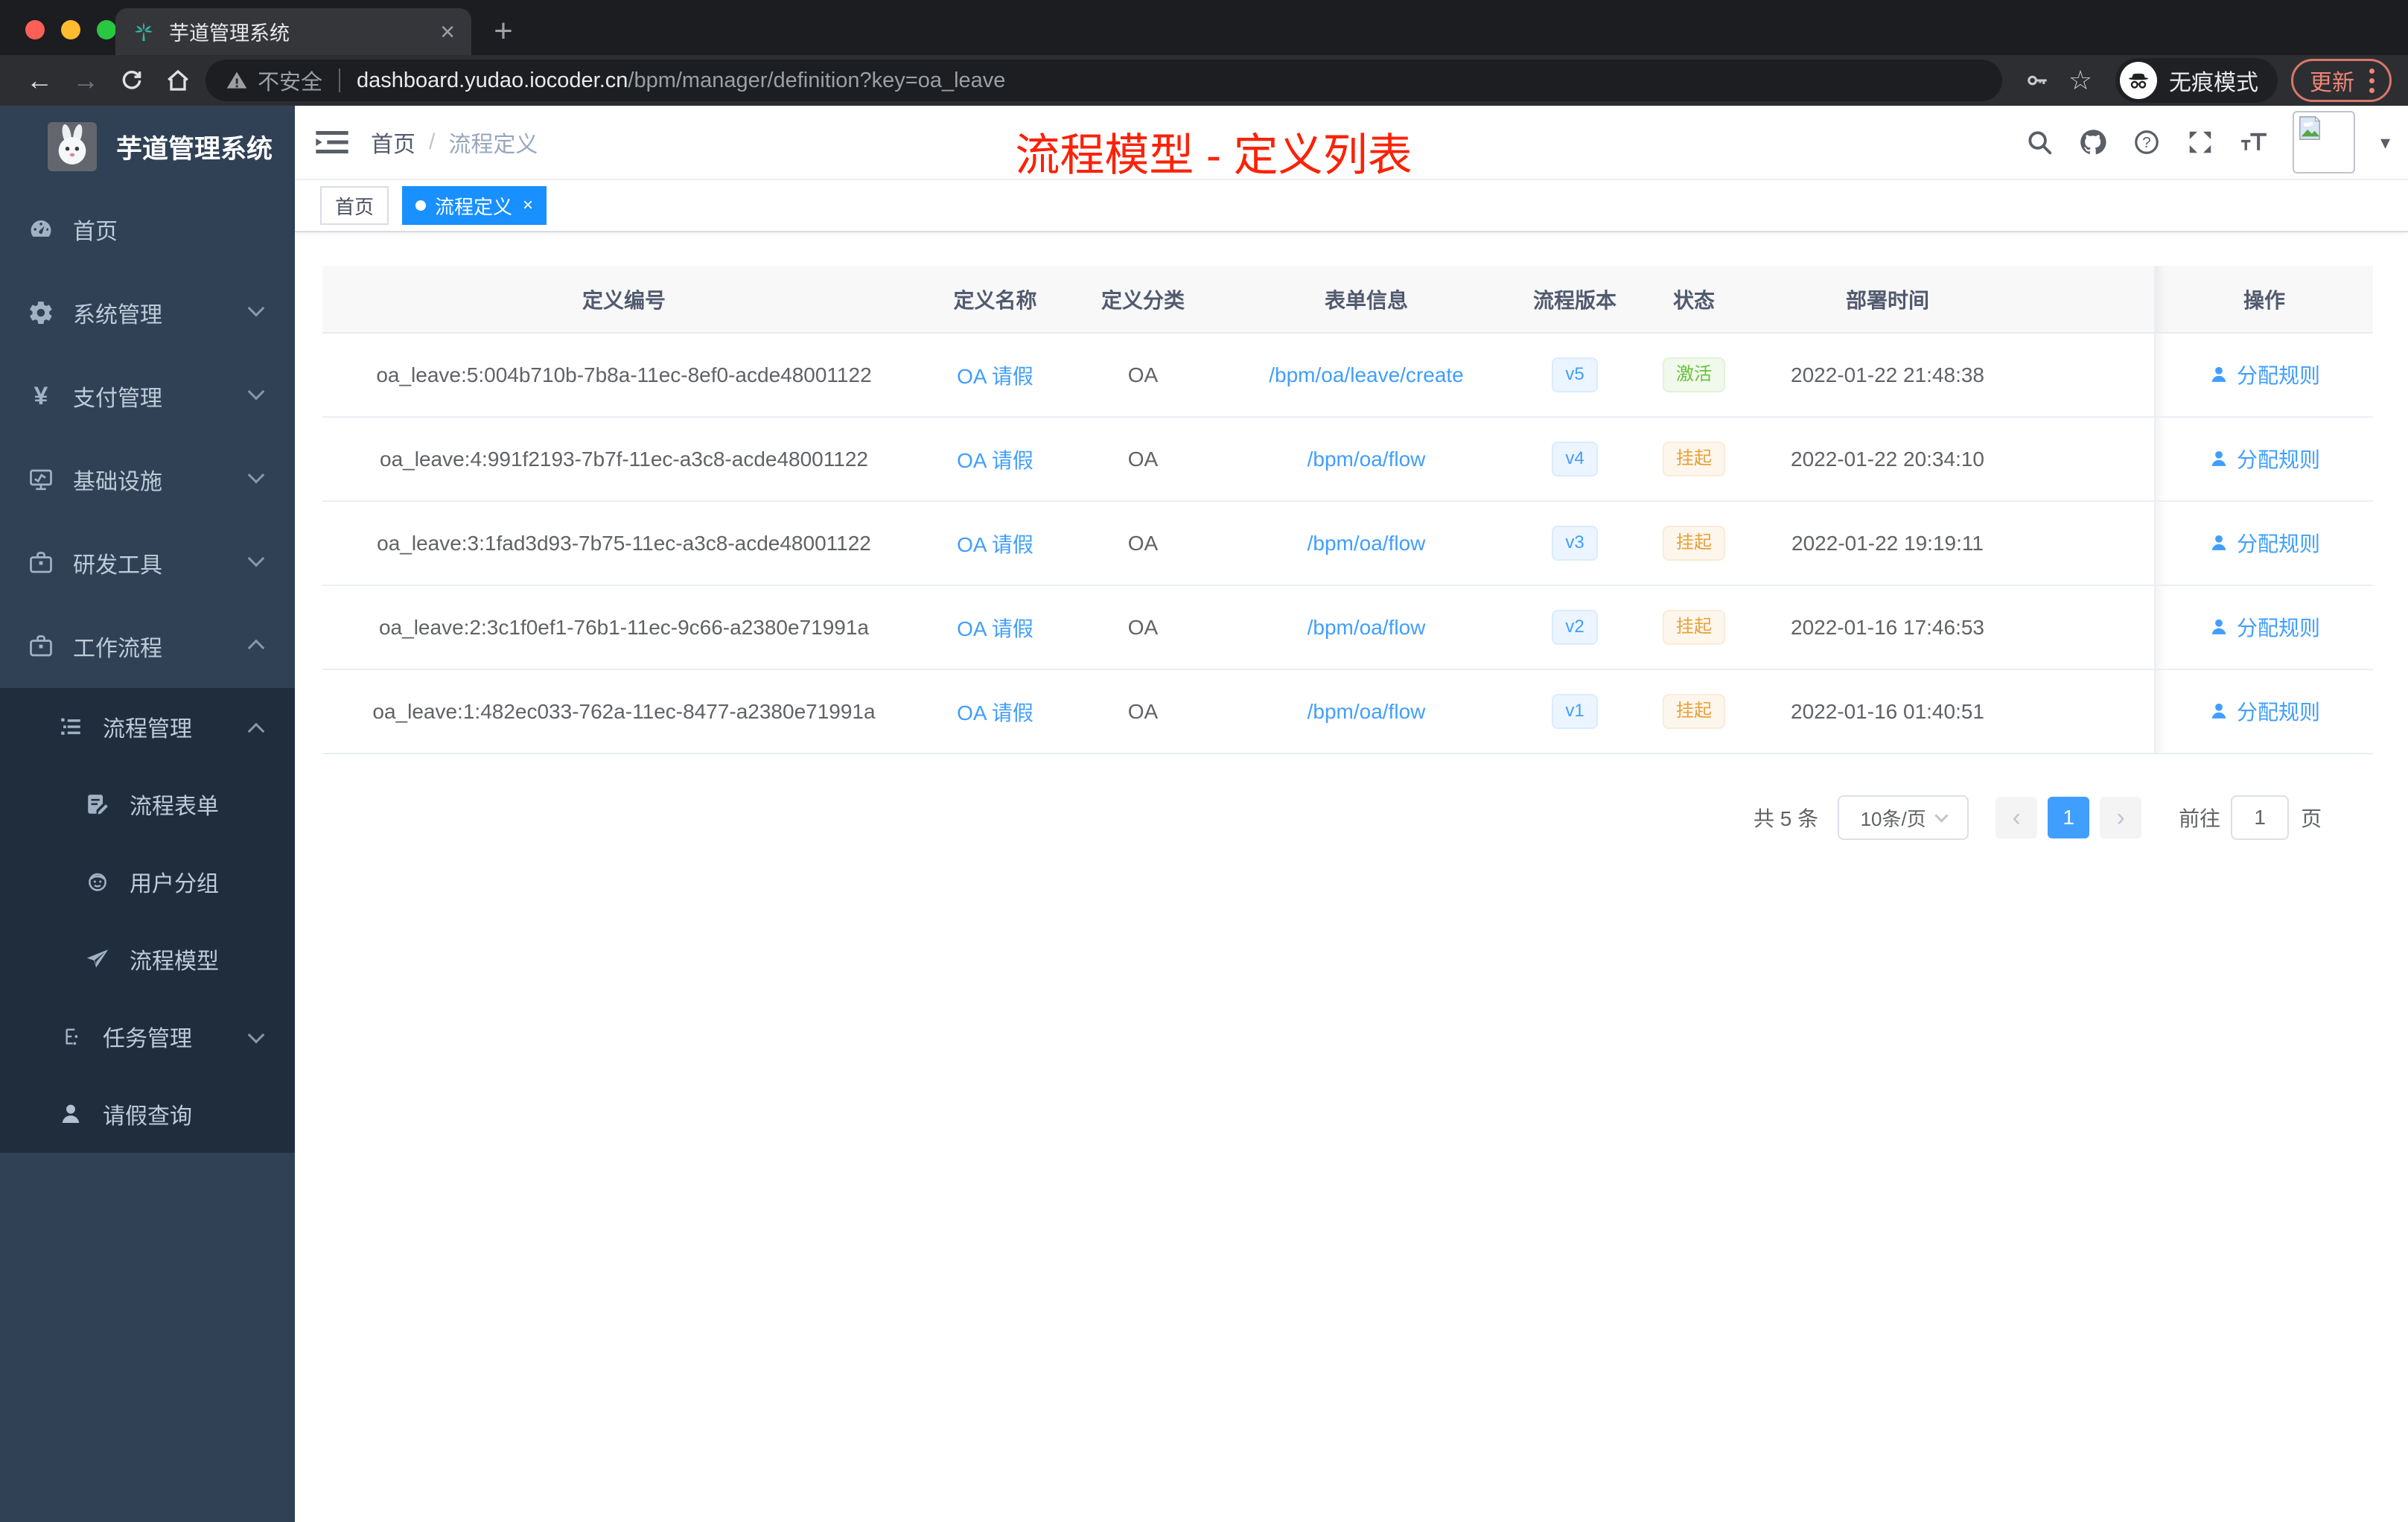 The height and width of the screenshot is (1522, 2408). What do you see at coordinates (1351, 206) in the screenshot?
I see `tags-view-bar: 首页 流程定义 ×` at bounding box center [1351, 206].